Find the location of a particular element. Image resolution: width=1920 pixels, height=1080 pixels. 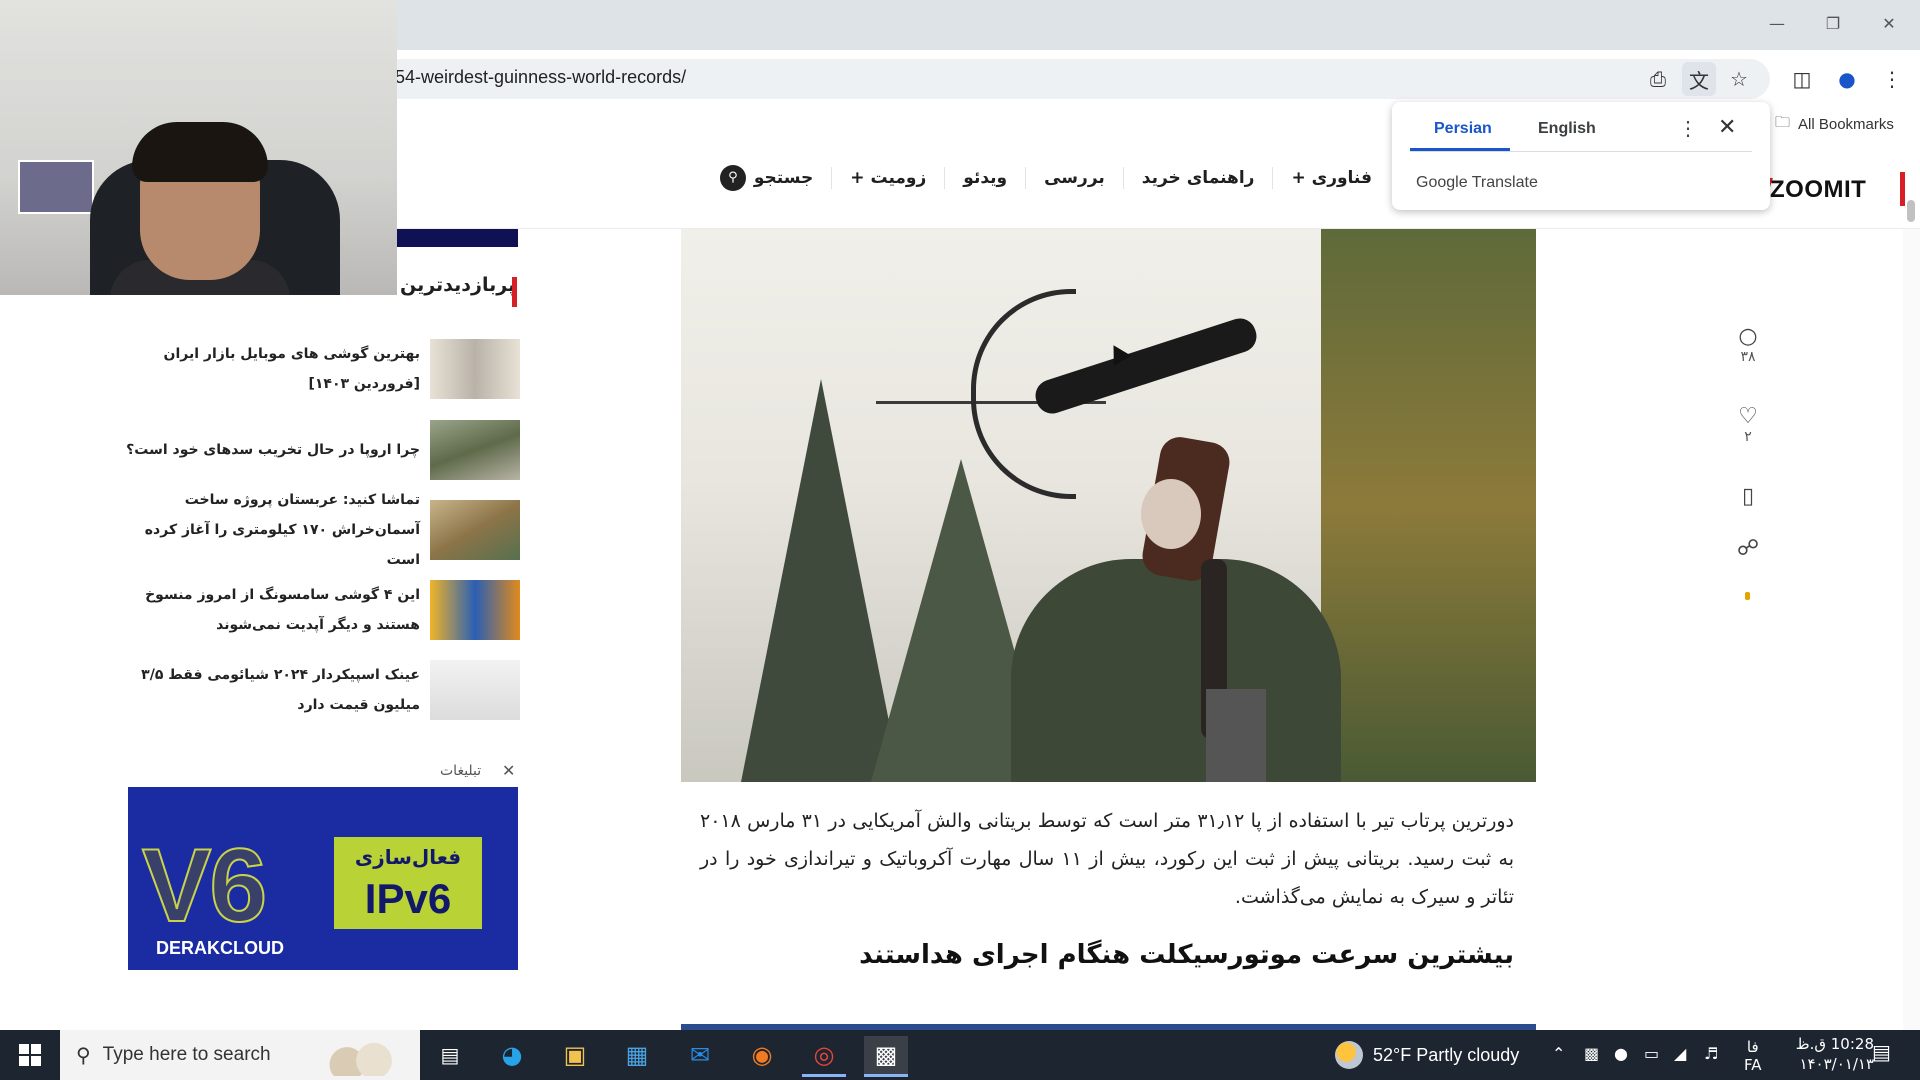

close-window-icon: ✕ is located at coordinates (1889, 23).